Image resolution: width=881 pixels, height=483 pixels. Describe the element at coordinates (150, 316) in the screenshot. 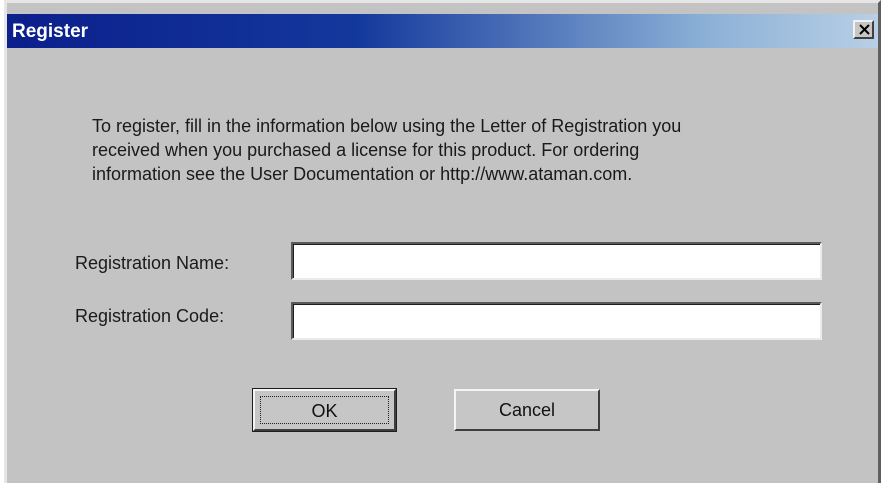

I see `registration-code-label: Registration Code:` at that location.